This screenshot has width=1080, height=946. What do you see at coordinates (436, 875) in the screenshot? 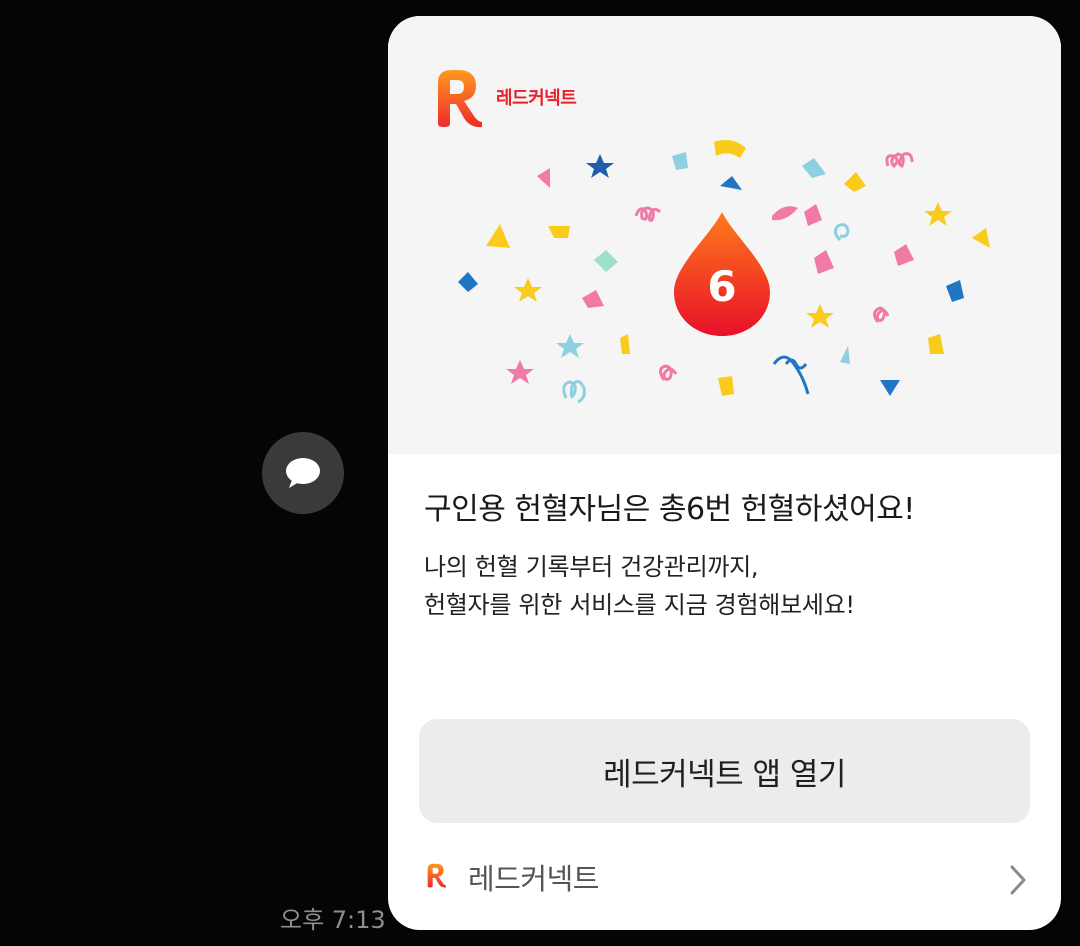
I see `redconnect-small-logo-icon` at bounding box center [436, 875].